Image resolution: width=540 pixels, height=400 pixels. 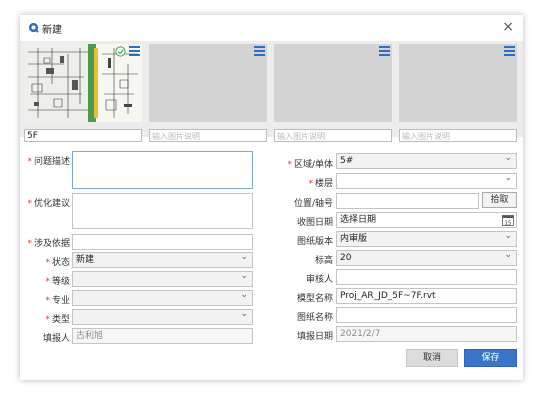 What do you see at coordinates (48, 162) in the screenshot?
I see `problem-description-label: * 问题描述` at bounding box center [48, 162].